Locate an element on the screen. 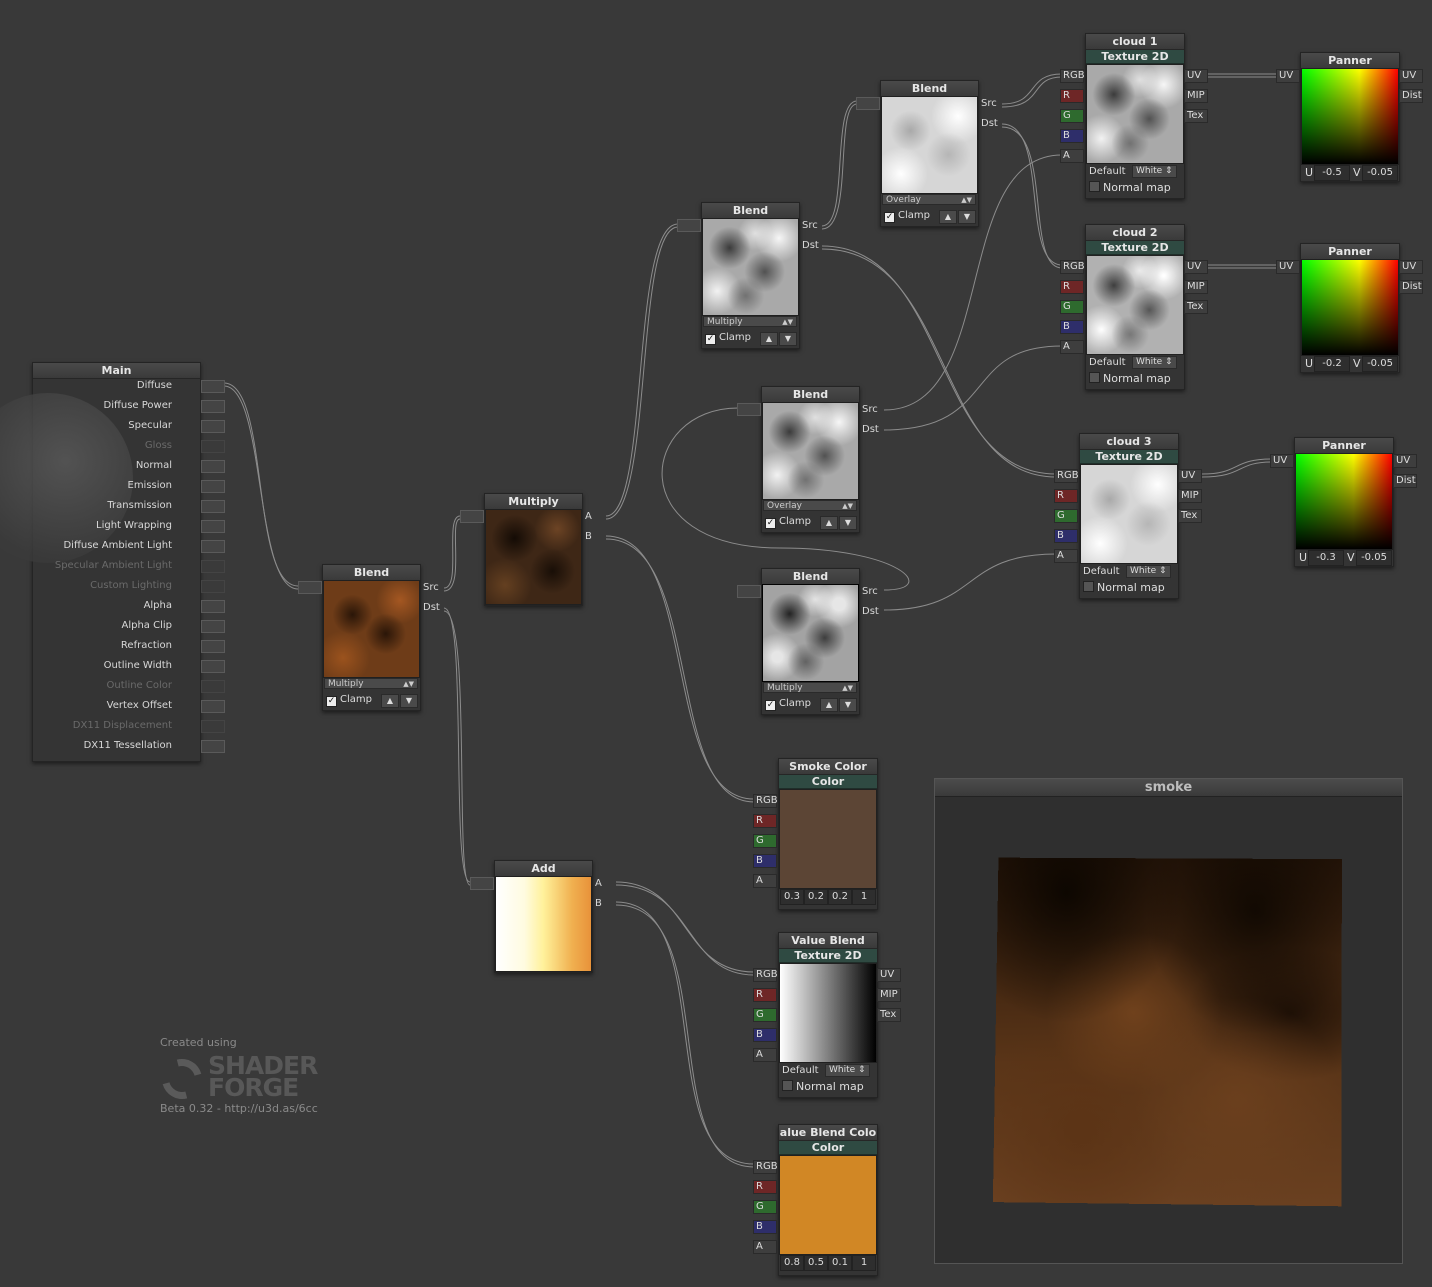  preview-plane is located at coordinates (1167, 1032).